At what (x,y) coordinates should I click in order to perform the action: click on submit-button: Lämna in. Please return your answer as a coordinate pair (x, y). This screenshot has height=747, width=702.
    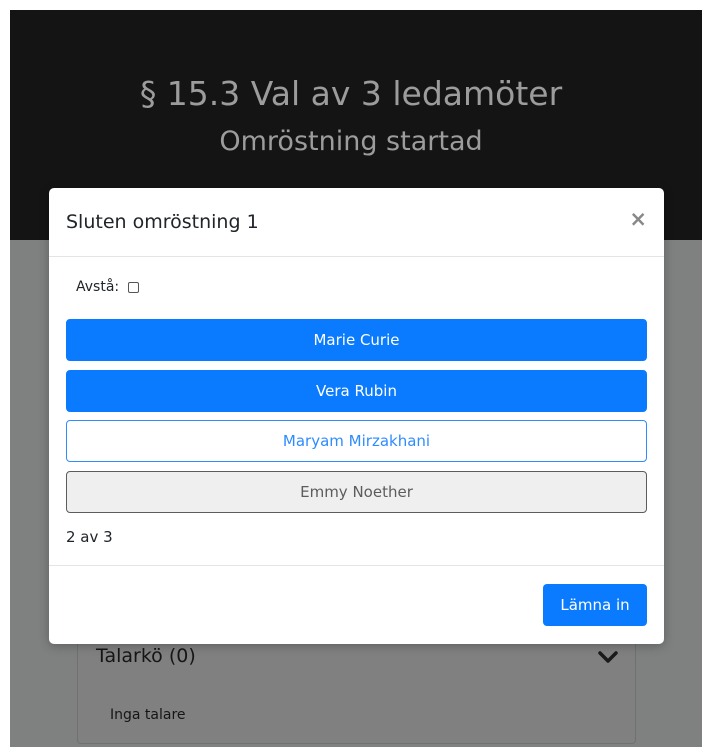
    Looking at the image, I should click on (595, 605).